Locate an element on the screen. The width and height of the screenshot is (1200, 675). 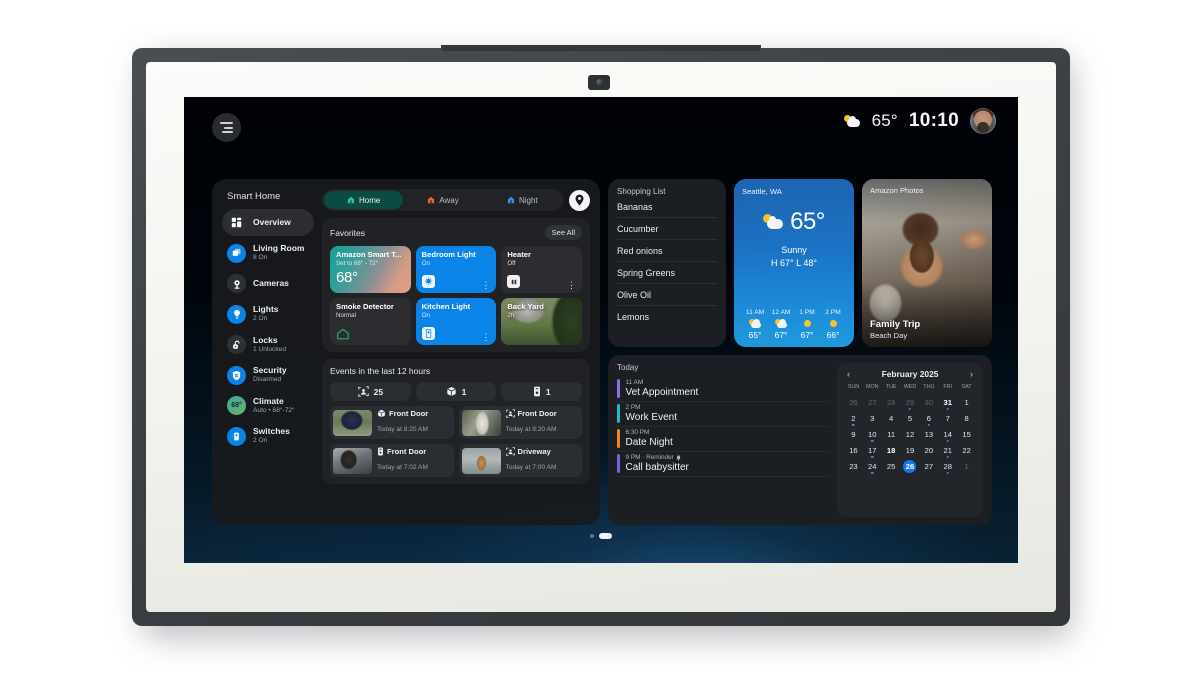
agenda-event: 9 PM · Reminder Call babysitter is located at coordinates (723, 464).